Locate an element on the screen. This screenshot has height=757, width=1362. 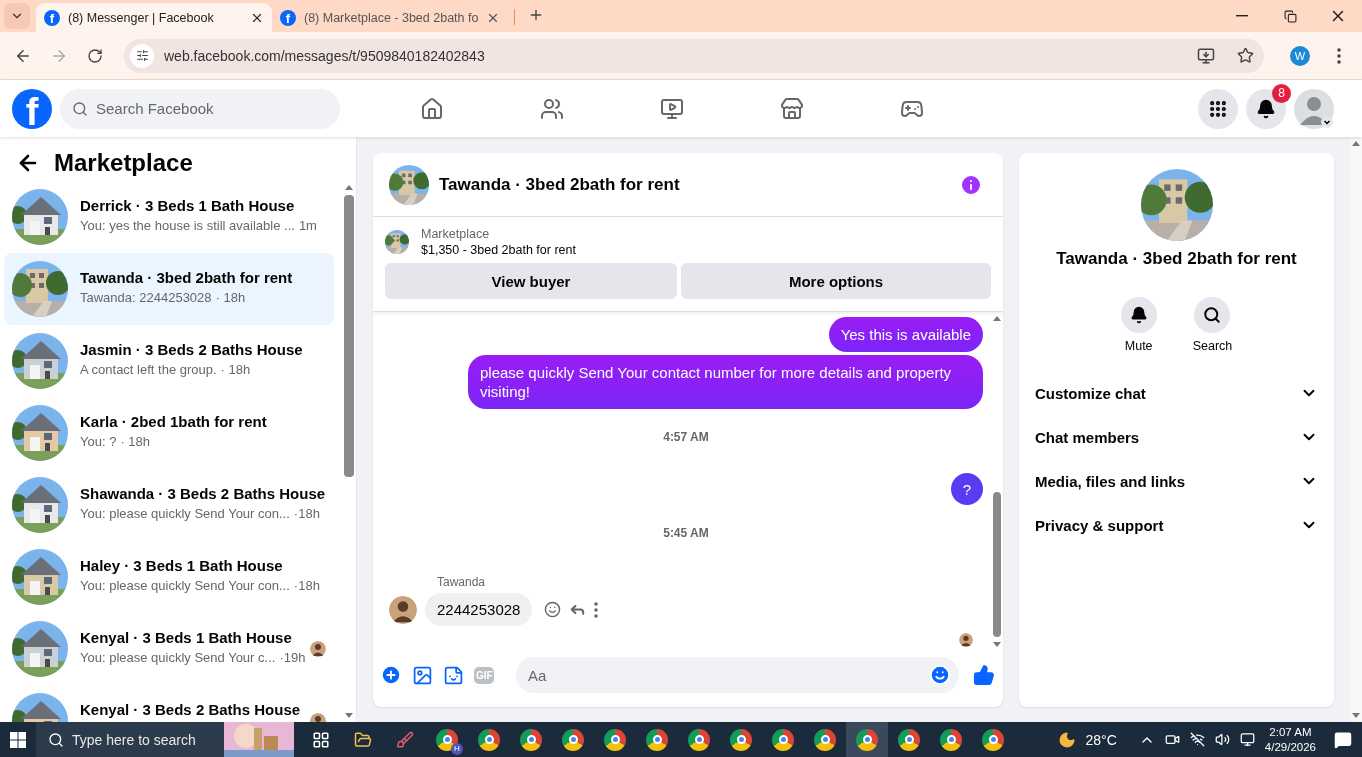
conversation-name: Kenyal · 3 Beds 2 Baths House is located at coordinates (189, 709).